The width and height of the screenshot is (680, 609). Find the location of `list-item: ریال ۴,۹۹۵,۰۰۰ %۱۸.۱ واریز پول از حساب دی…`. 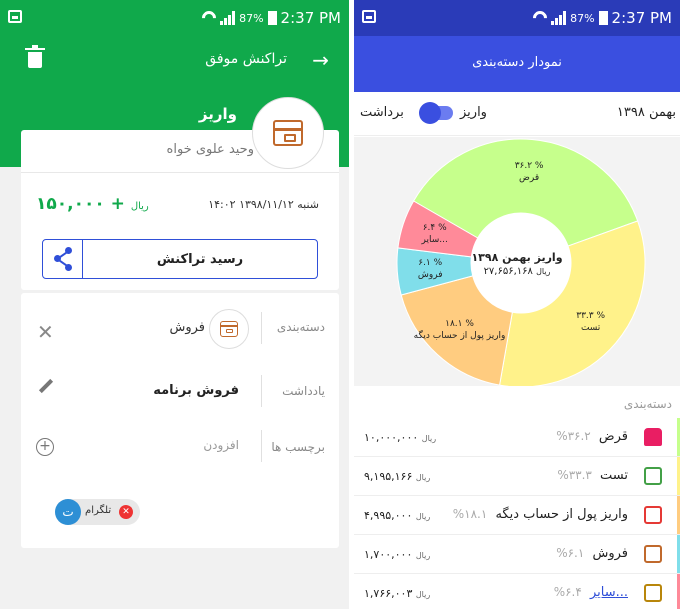

list-item: ریال ۴,۹۹۵,۰۰۰ %۱۸.۱ واریز پول از حساب دی… is located at coordinates (517, 515).